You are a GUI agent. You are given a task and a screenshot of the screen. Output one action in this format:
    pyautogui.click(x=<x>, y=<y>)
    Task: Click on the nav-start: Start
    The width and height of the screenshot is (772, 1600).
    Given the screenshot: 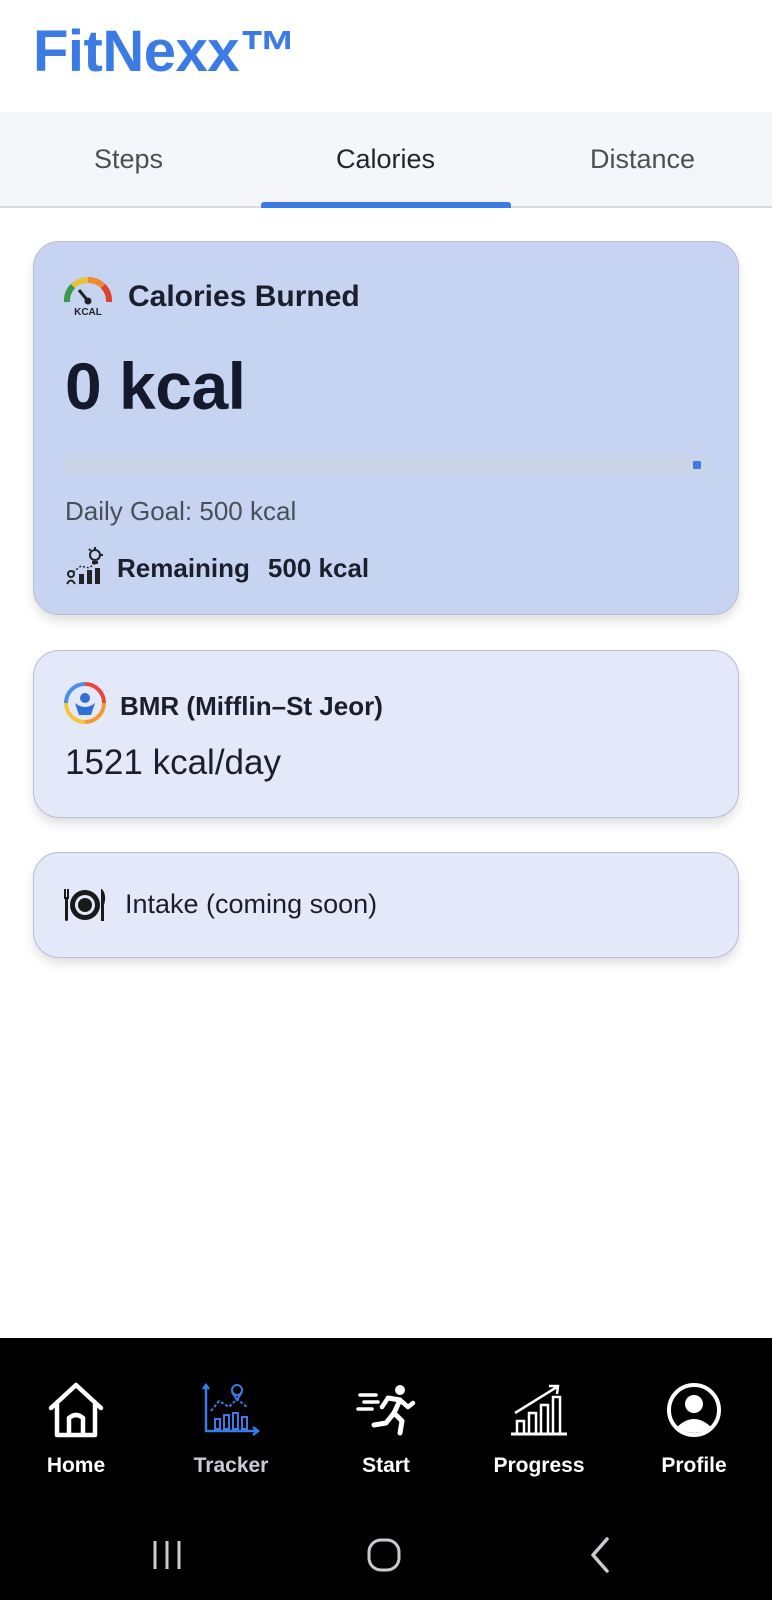 What is the action you would take?
    pyautogui.click(x=386, y=1433)
    